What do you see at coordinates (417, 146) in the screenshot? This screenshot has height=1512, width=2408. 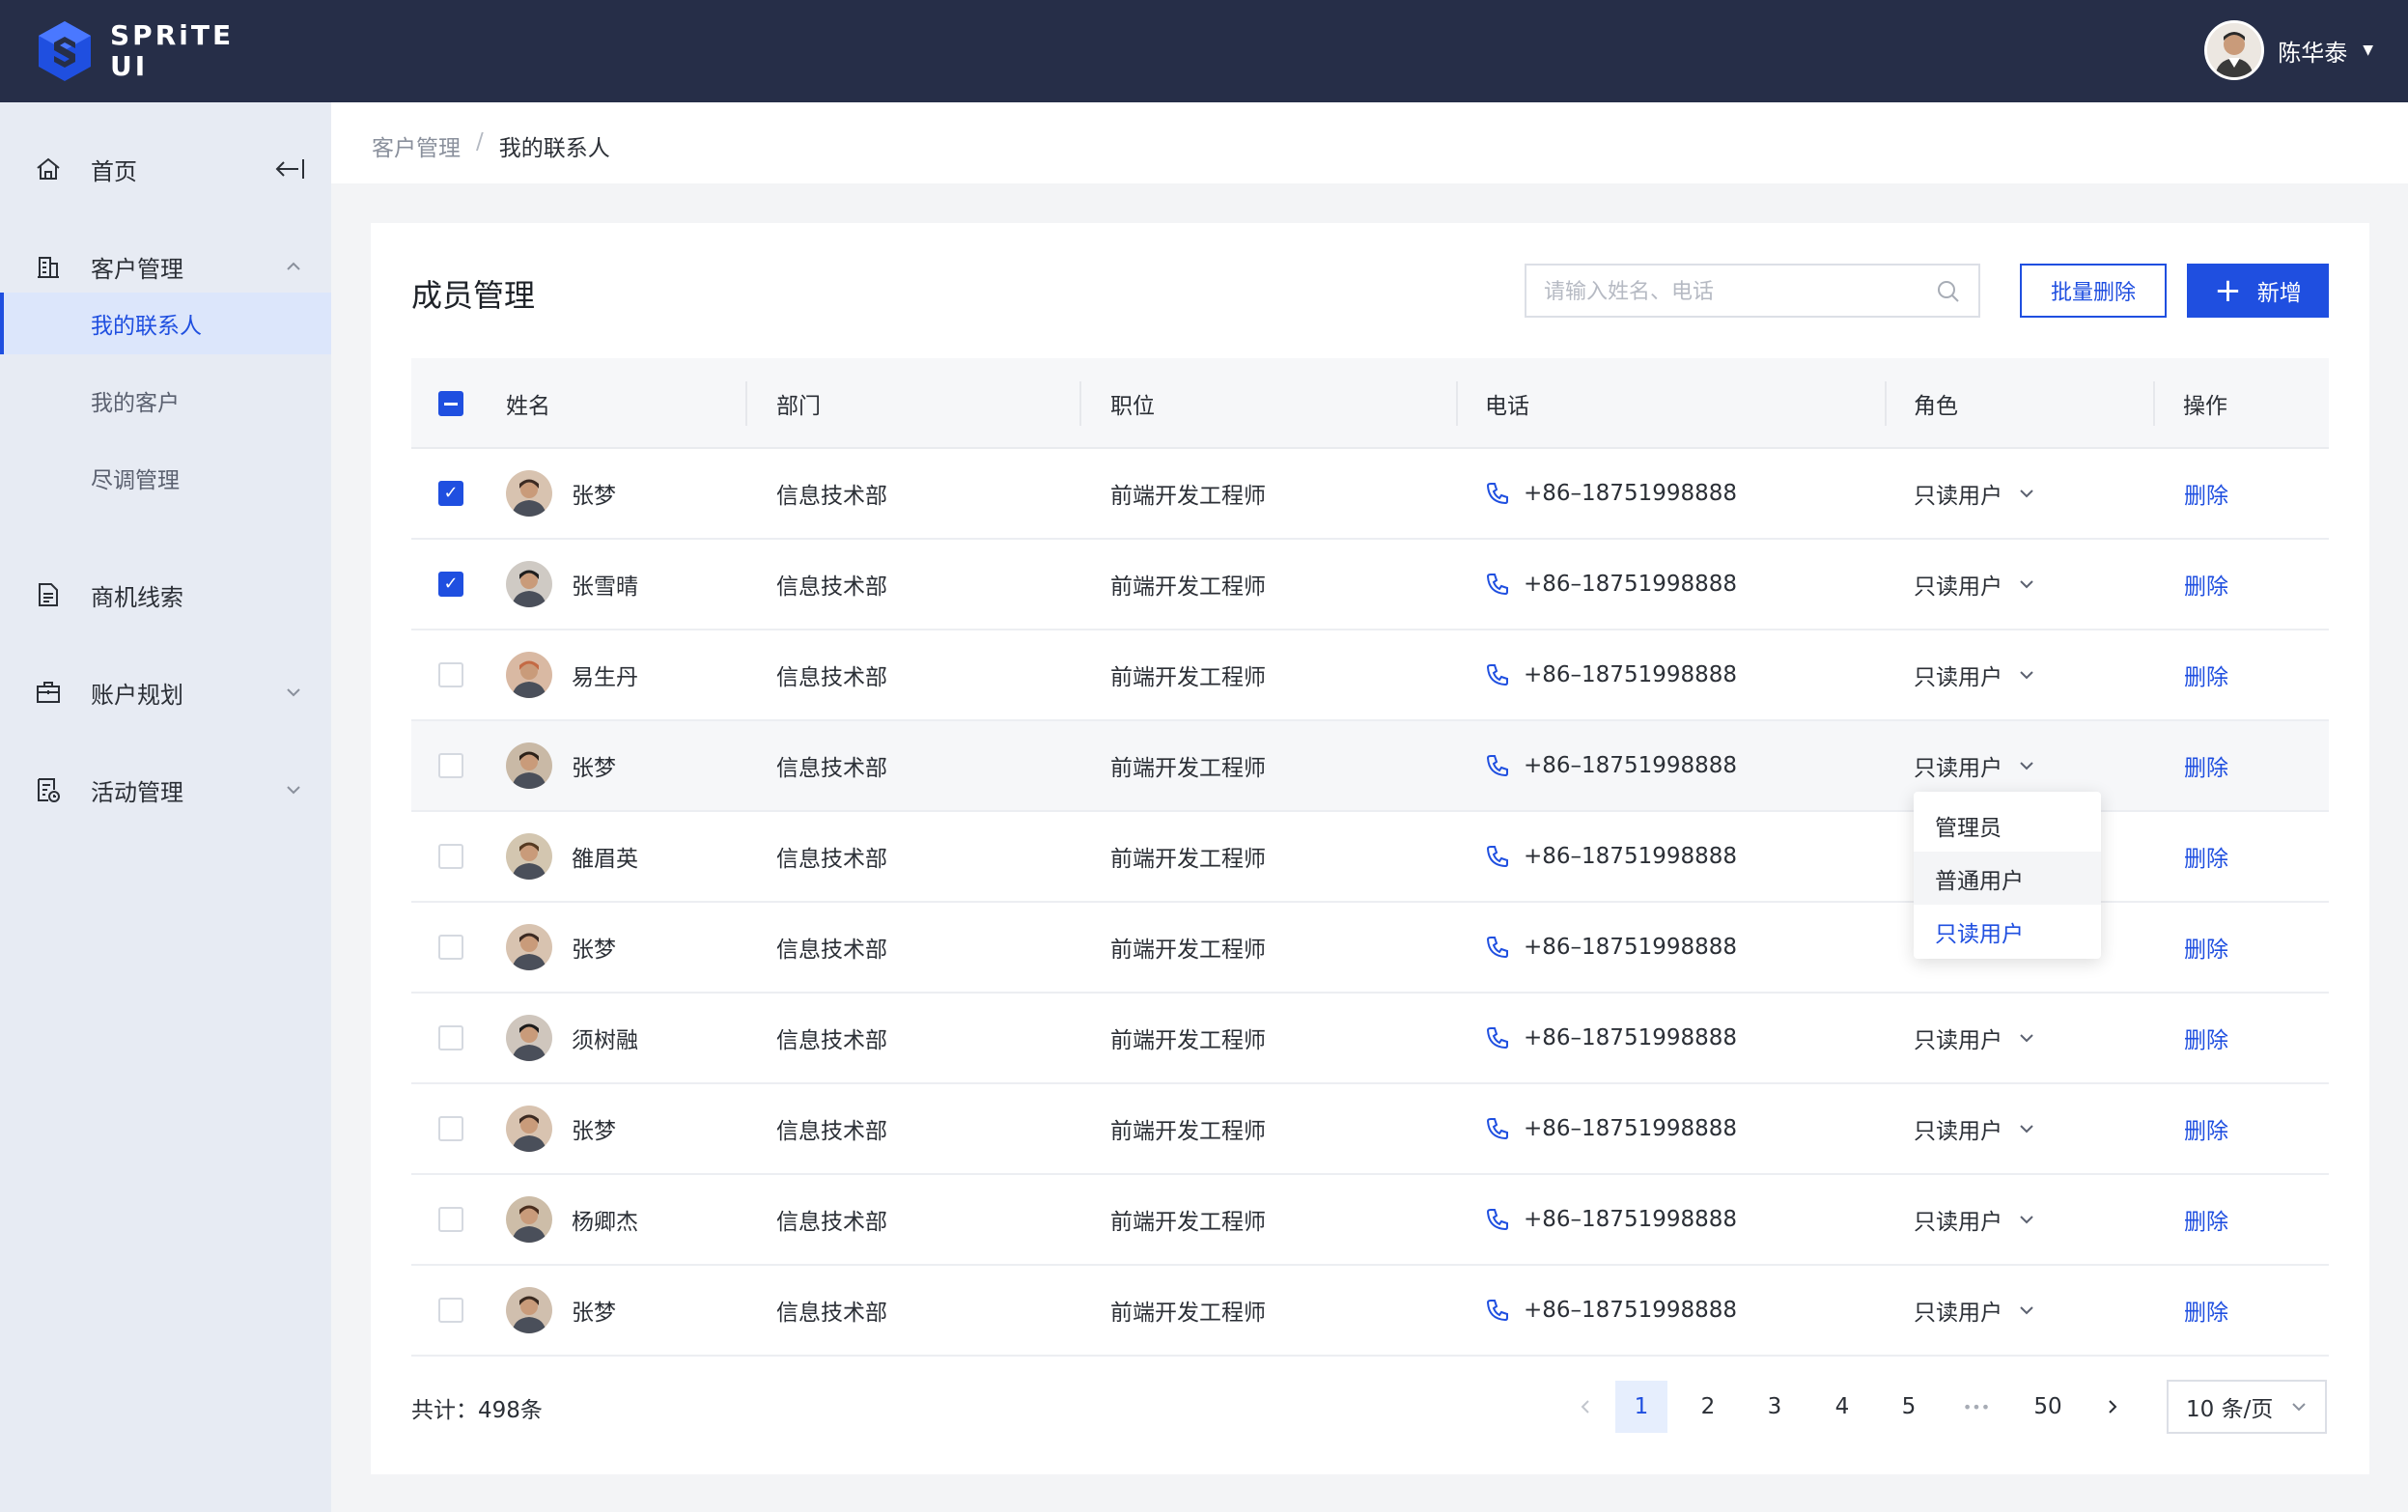 I see `breadcrumb-parent: 客户管理` at bounding box center [417, 146].